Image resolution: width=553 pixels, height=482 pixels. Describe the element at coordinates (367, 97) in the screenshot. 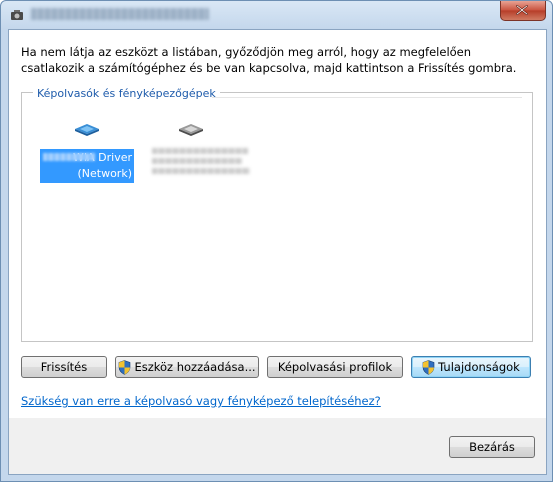

I see `group-separator` at that location.